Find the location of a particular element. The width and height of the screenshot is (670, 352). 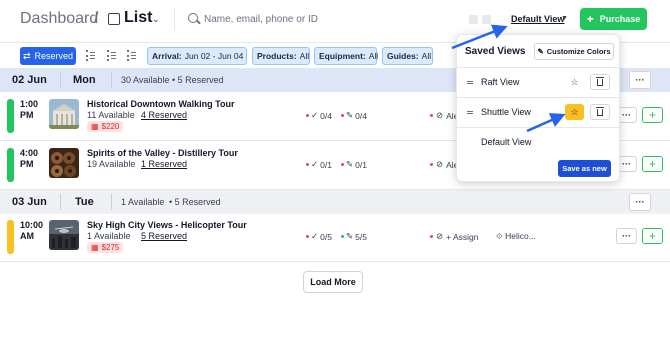

tour-name: Spirits of the Valley - Distillery Tour is located at coordinates (162, 153).